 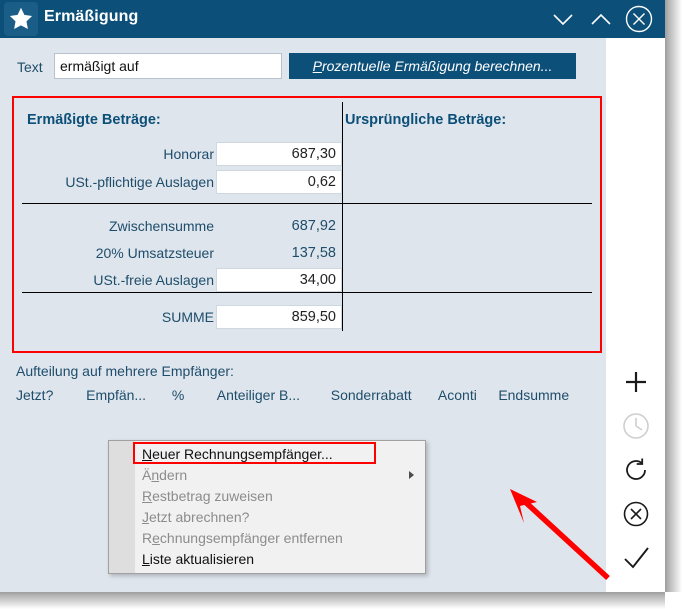 I want to click on text-input, so click(x=168, y=66).